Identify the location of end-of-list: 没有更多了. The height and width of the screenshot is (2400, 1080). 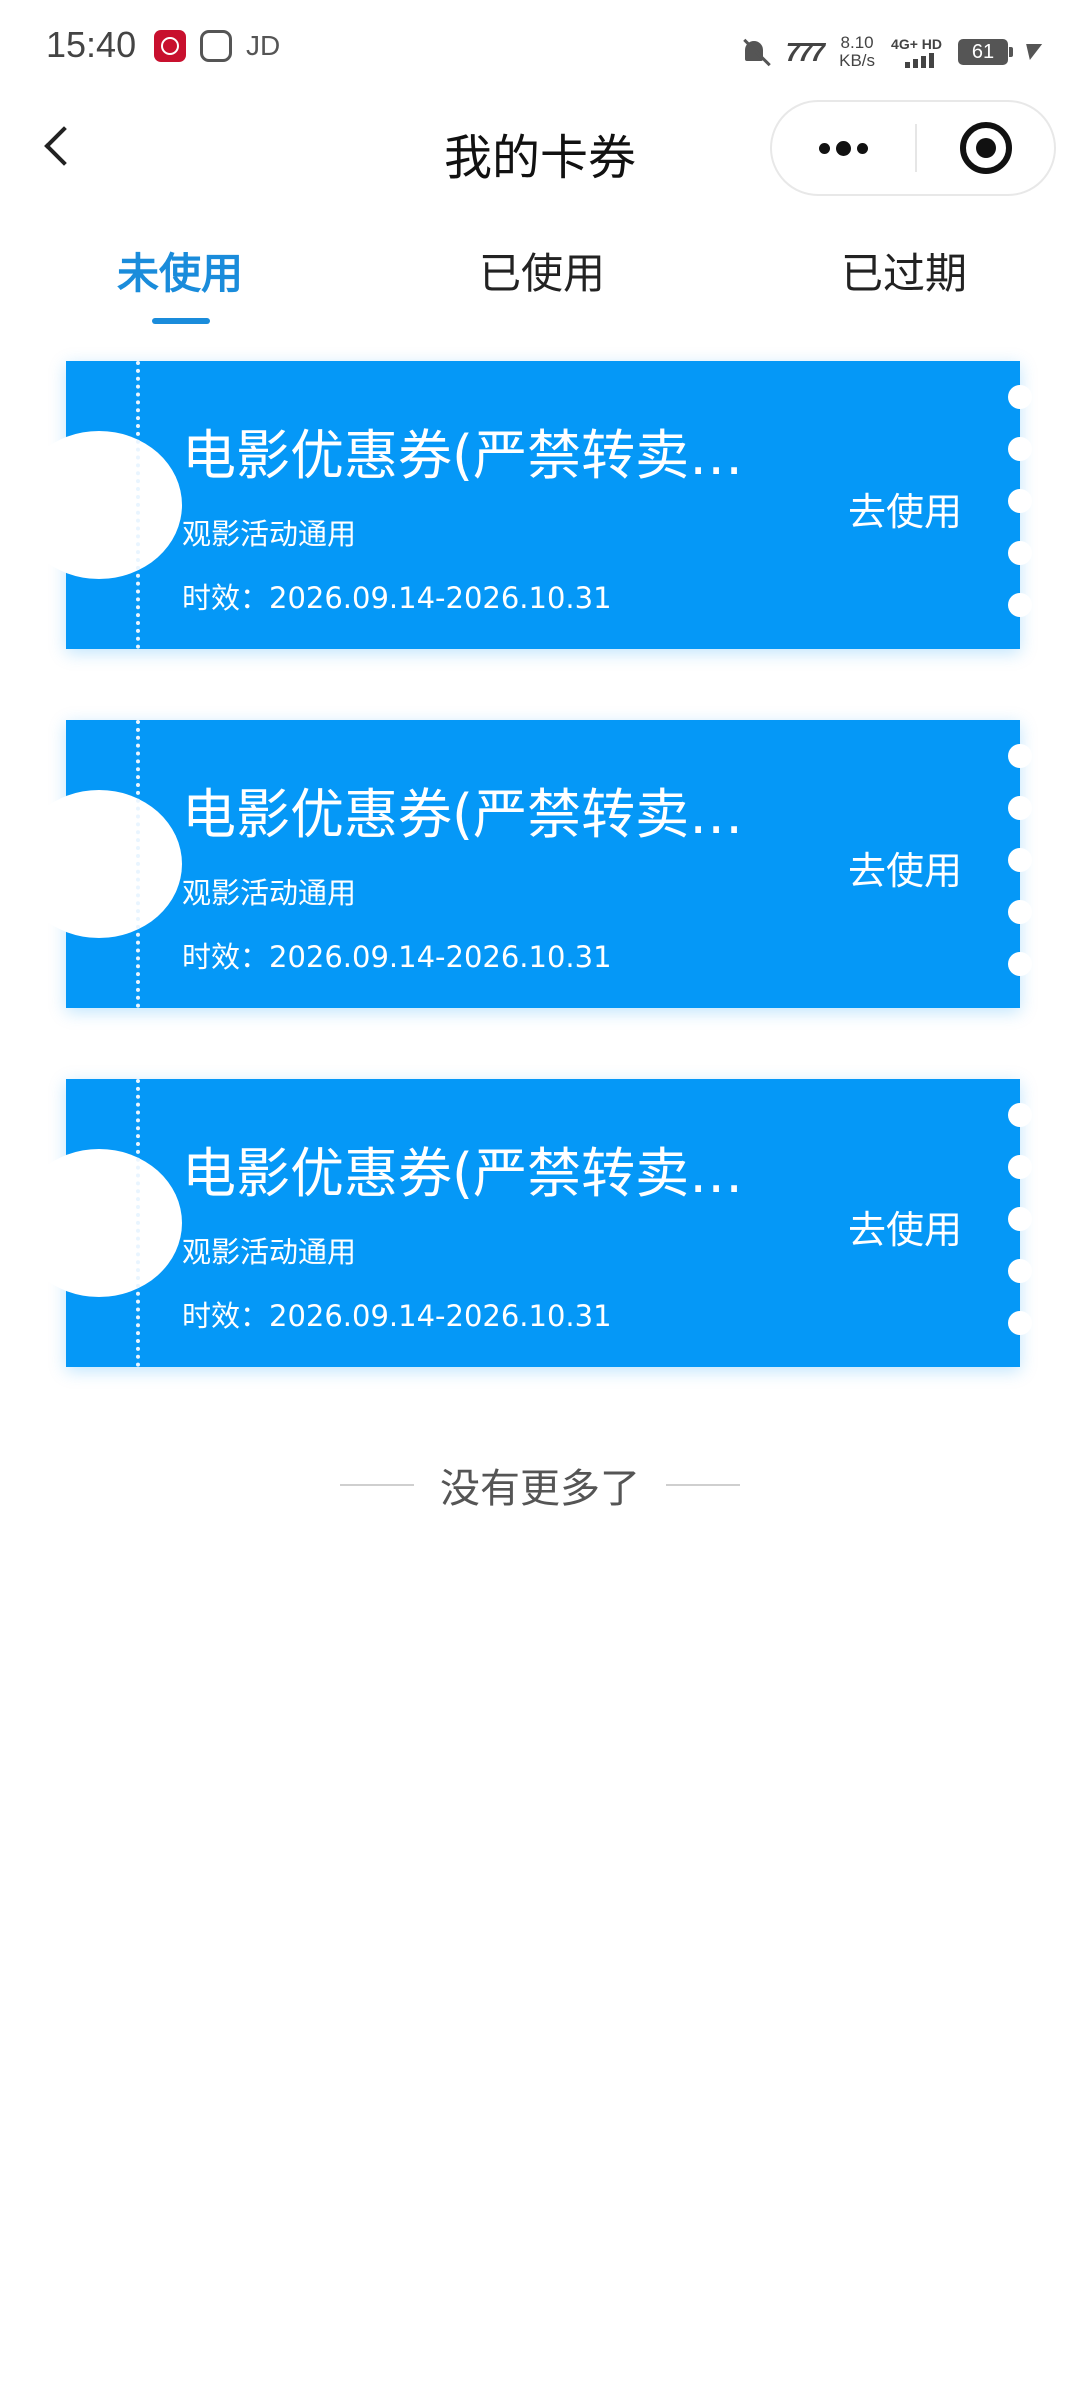
(540, 1485).